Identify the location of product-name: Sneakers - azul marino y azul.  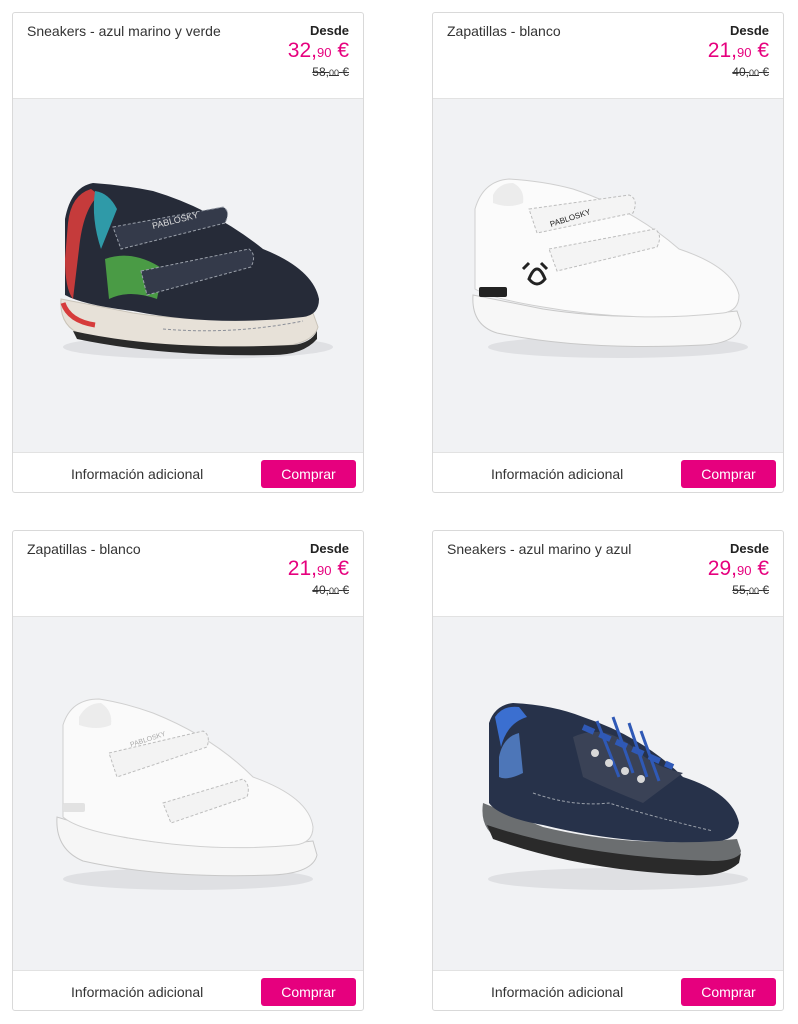
(539, 549).